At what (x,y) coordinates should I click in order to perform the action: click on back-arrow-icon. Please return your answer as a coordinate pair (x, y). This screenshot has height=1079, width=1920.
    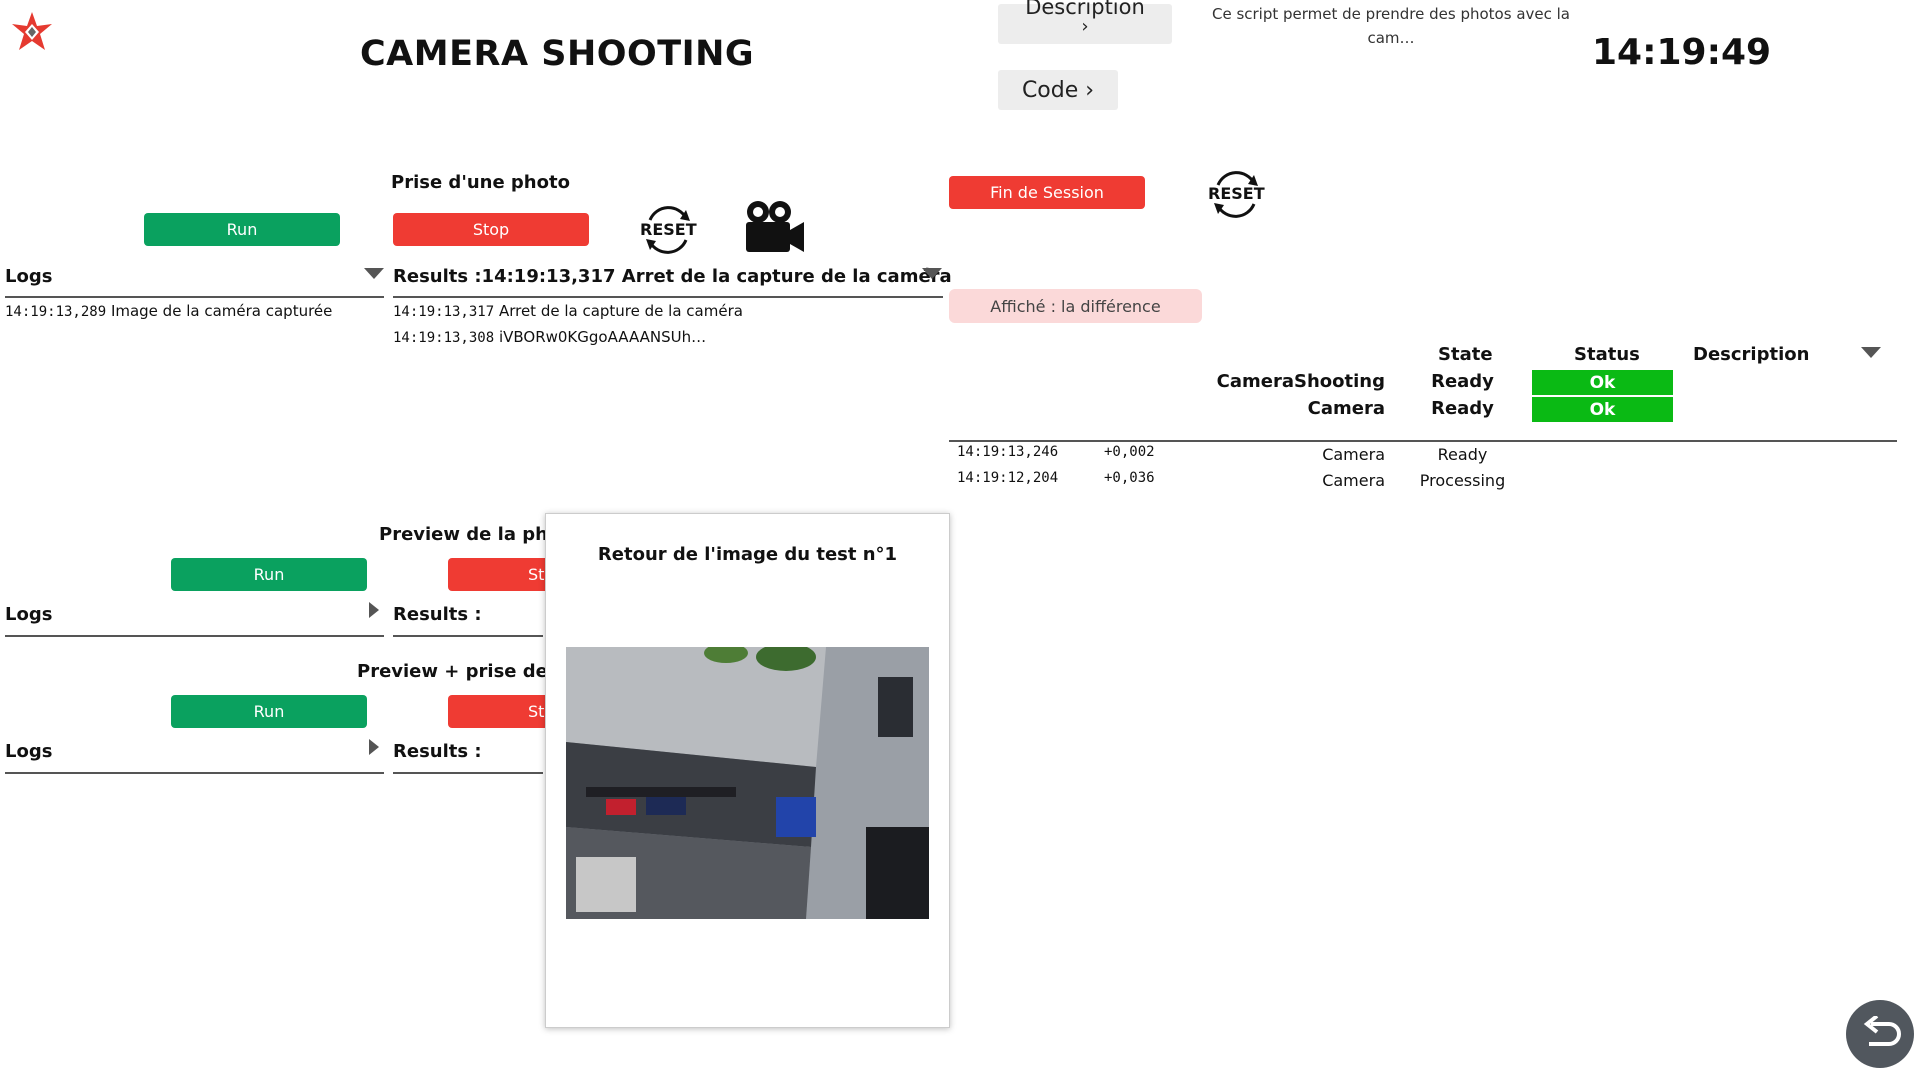
    Looking at the image, I should click on (1882, 1031).